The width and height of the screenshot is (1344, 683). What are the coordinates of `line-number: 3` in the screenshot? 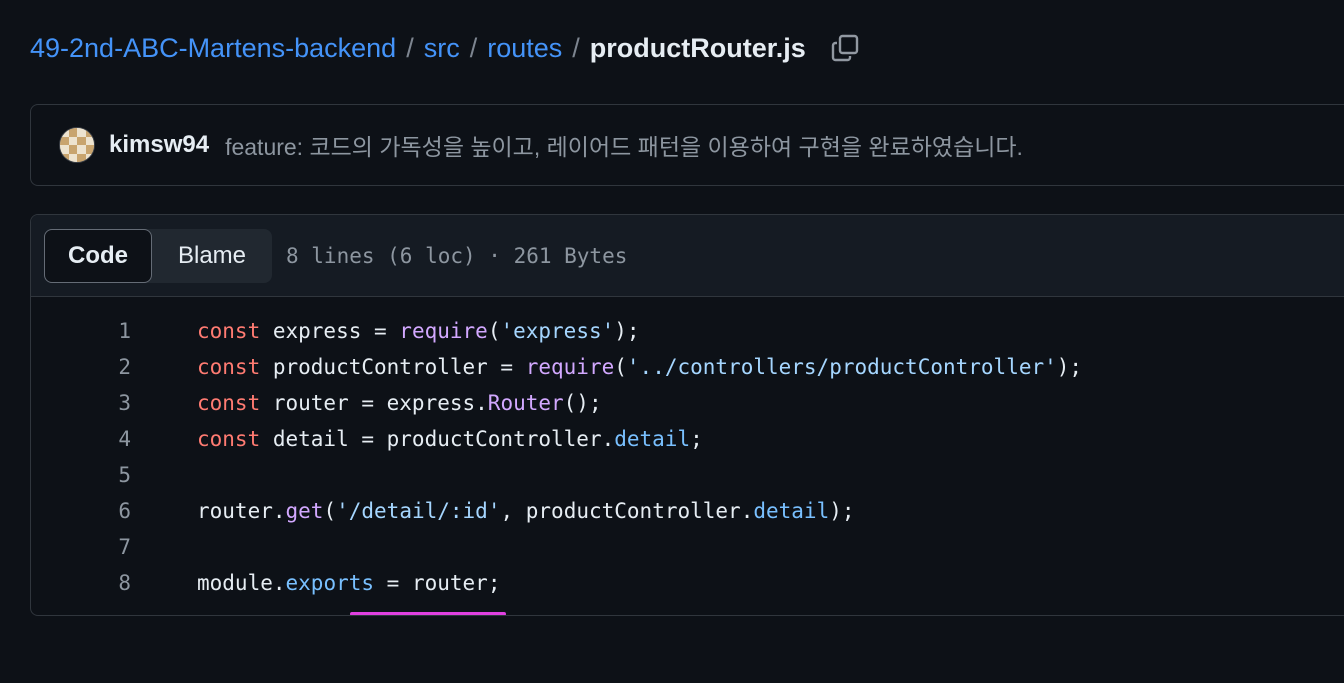 It's located at (81, 403).